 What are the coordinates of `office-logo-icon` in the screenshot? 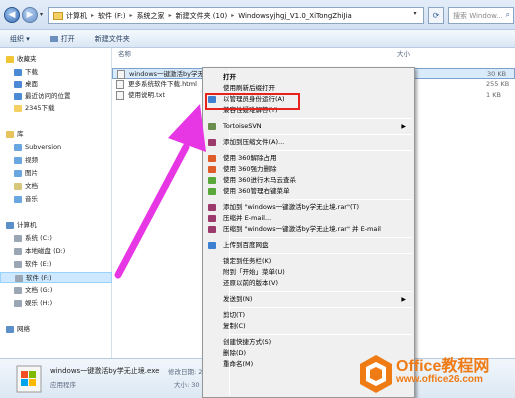 It's located at (376, 374).